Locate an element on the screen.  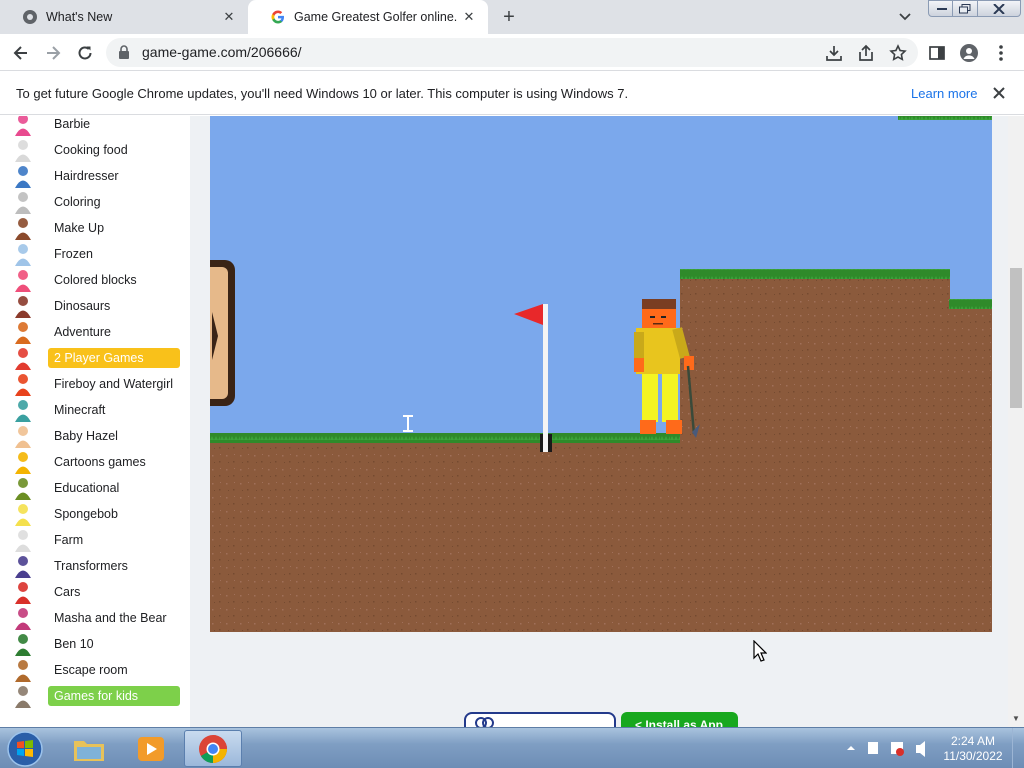
sidebar-item-colored-blocks: Colored blocks is located at coordinates (95, 280).